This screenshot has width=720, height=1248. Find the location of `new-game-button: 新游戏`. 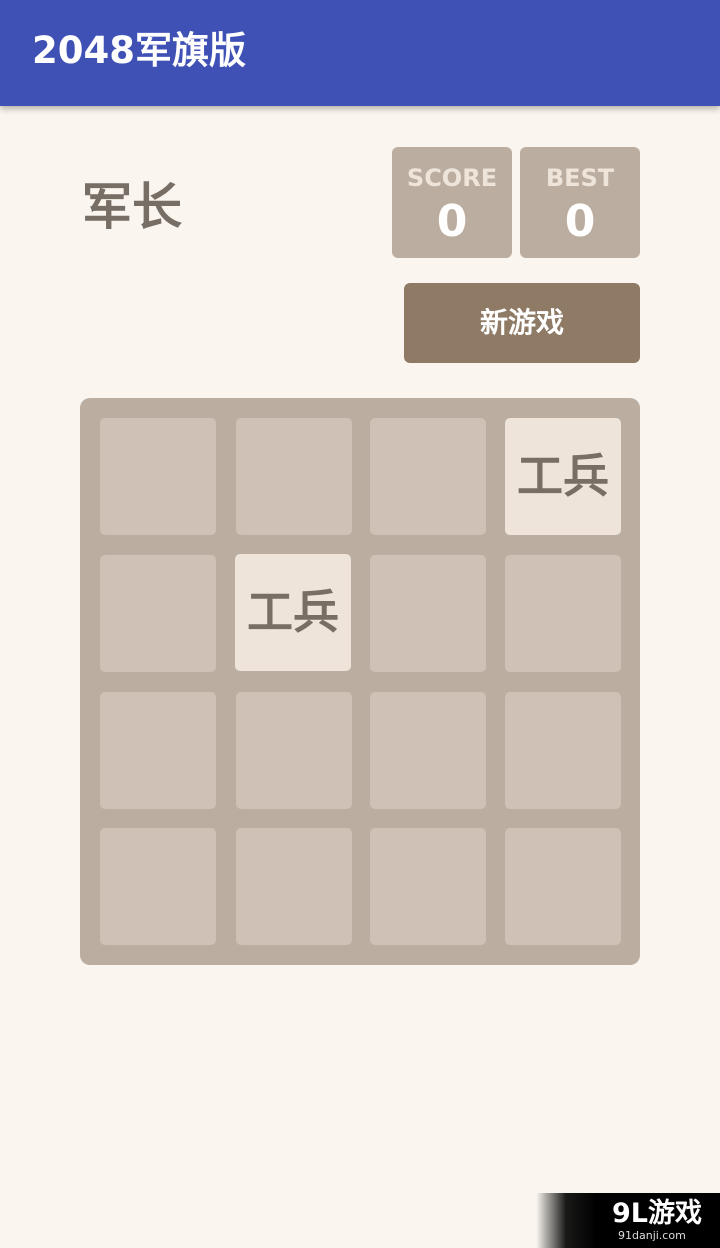

new-game-button: 新游戏 is located at coordinates (522, 323).